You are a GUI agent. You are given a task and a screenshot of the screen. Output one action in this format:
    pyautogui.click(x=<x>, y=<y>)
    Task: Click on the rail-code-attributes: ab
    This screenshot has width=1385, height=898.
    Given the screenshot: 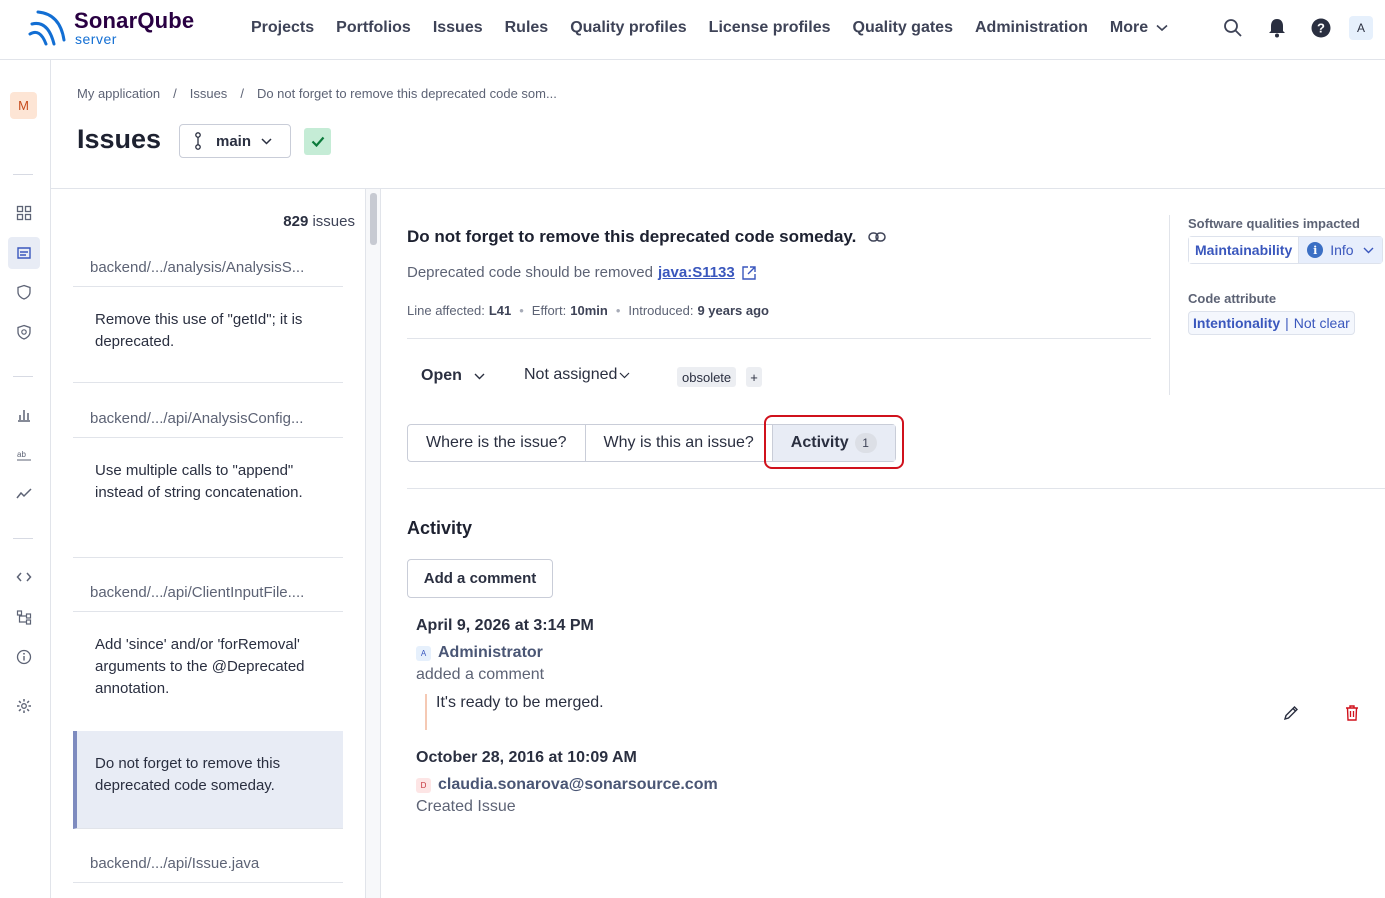 What is the action you would take?
    pyautogui.click(x=24, y=455)
    